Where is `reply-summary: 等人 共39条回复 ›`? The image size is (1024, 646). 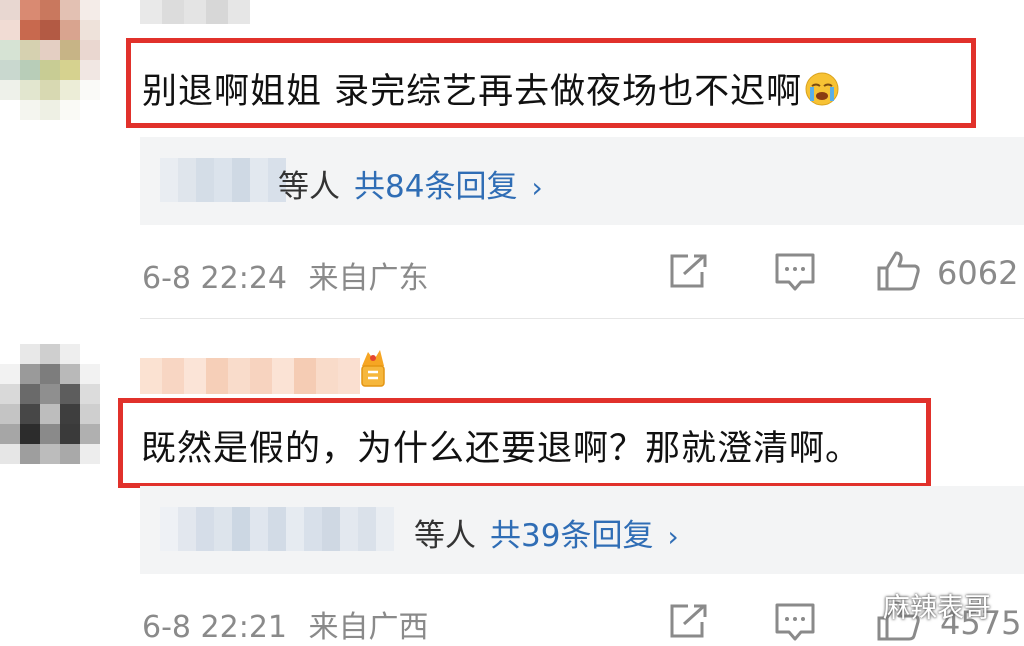
reply-summary: 等人 共39条回复 › is located at coordinates (582, 530).